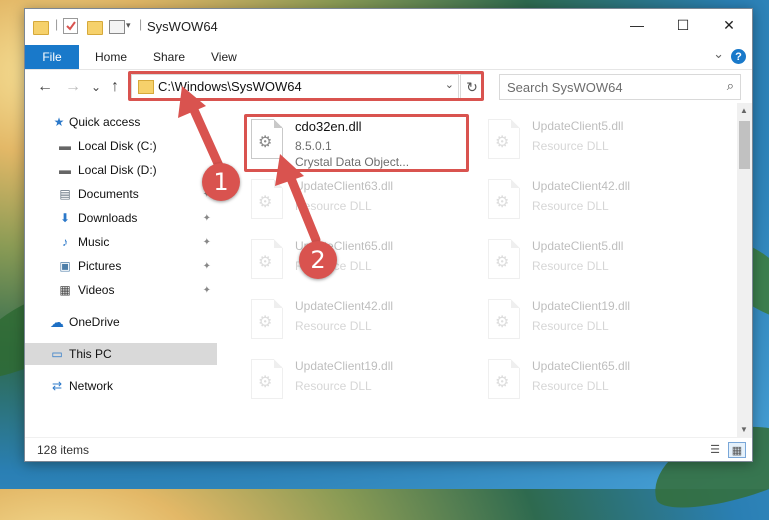 Image resolution: width=769 pixels, height=520 pixels. Describe the element at coordinates (744, 110) in the screenshot. I see `scroll-up-icon: ▲` at that location.